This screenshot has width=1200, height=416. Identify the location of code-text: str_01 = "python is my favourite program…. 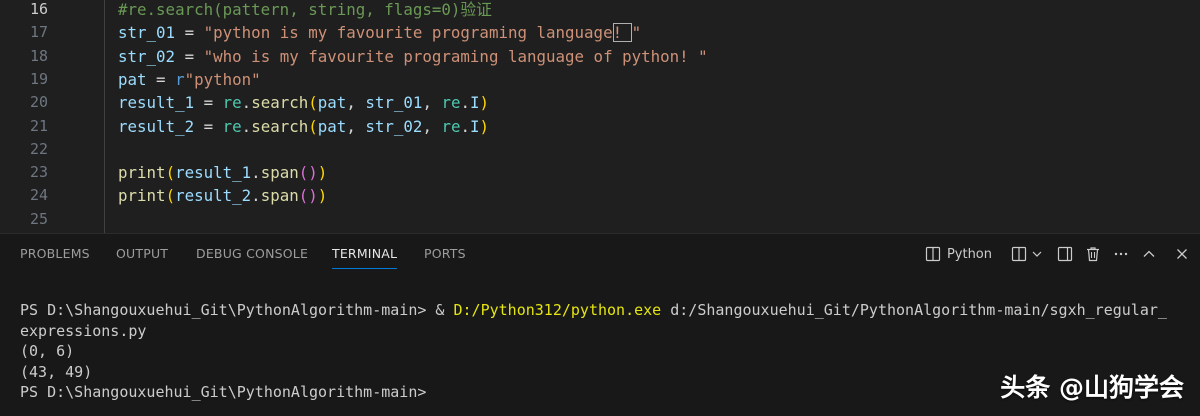
(379, 32).